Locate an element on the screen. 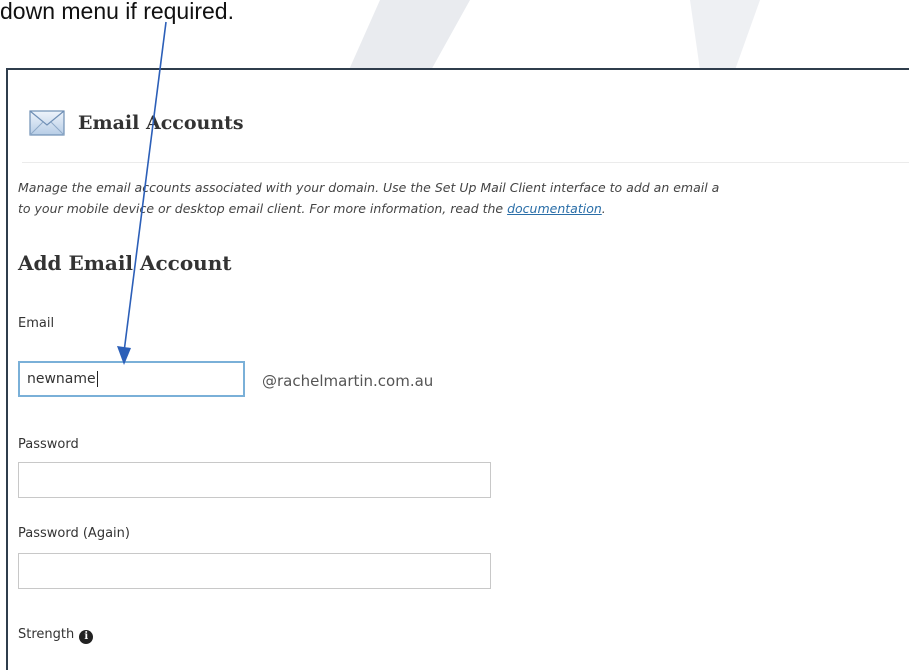 Image resolution: width=909 pixels, height=670 pixels. info-icon: i is located at coordinates (86, 637).